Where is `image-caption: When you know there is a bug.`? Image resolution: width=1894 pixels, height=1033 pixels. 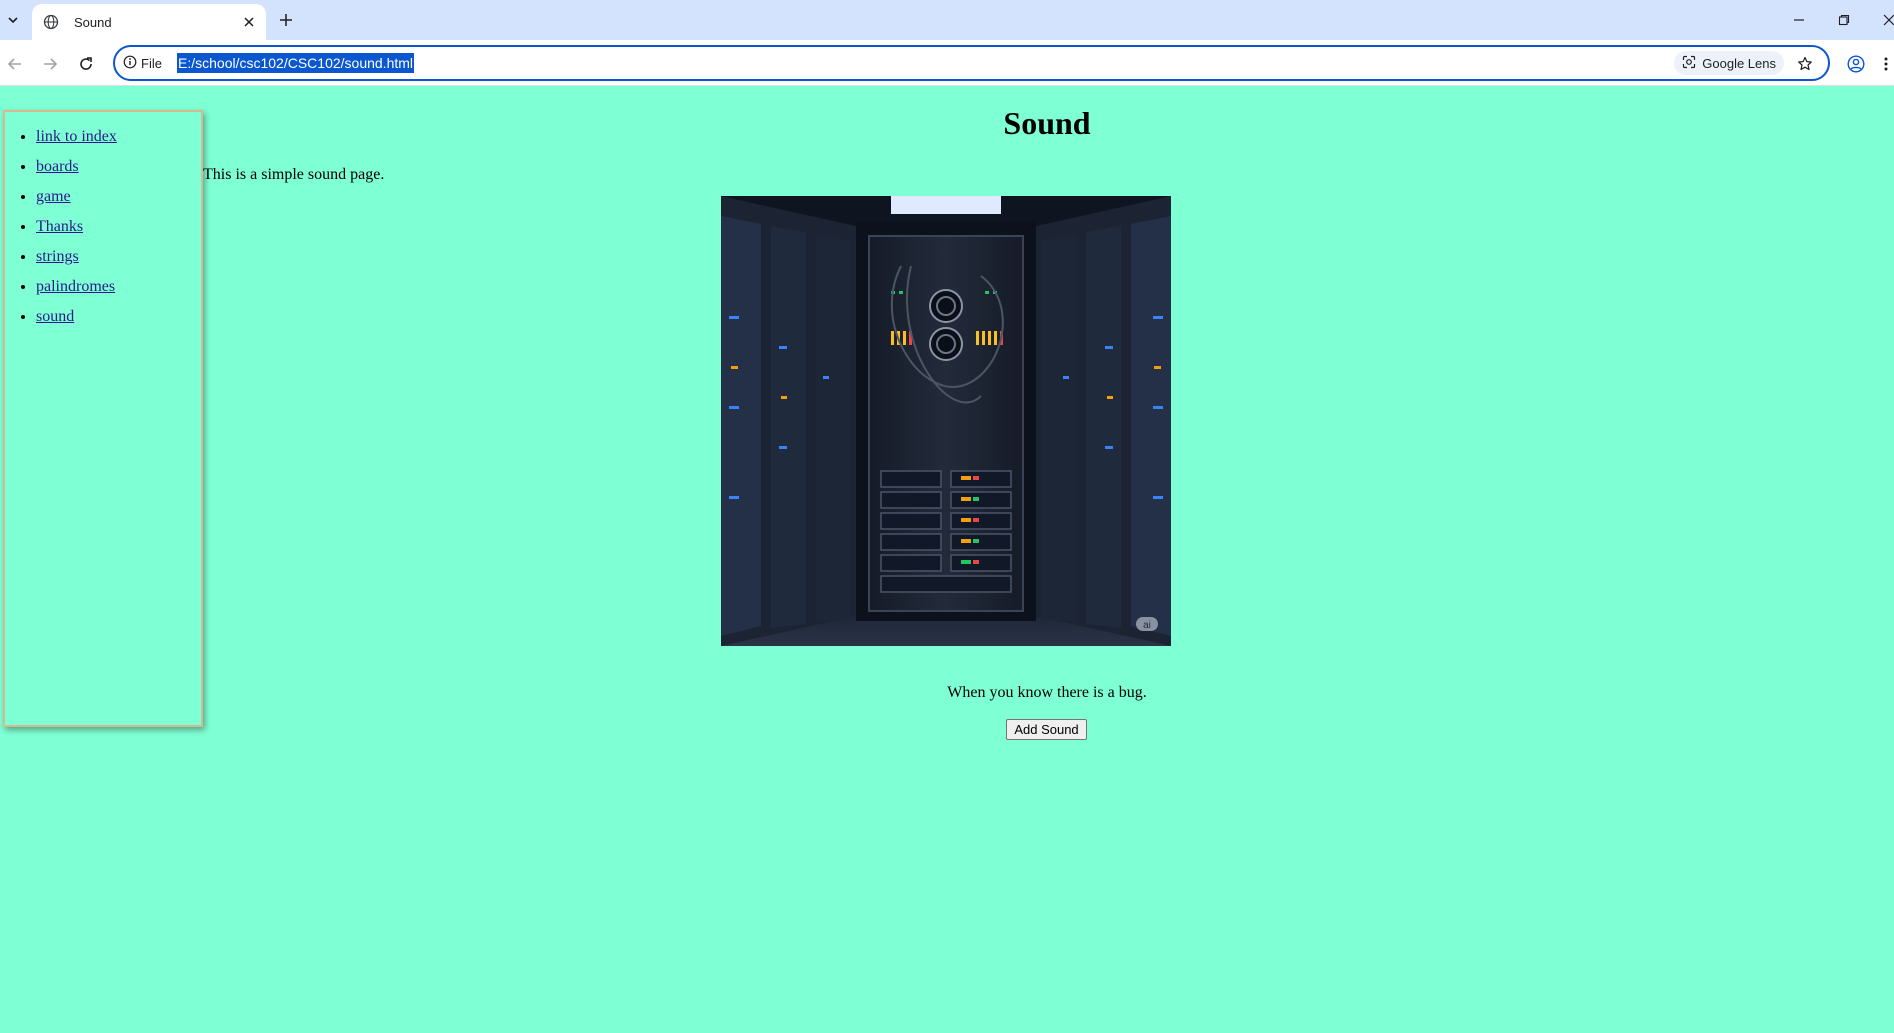 image-caption: When you know there is a bug. is located at coordinates (1047, 692).